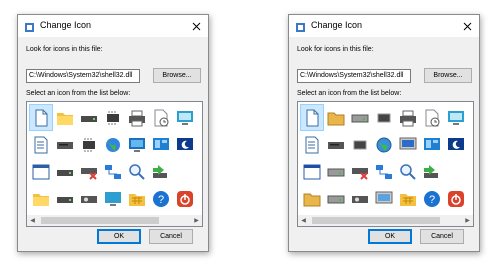 The height and width of the screenshot is (274, 500). I want to click on network-drive-x-icon, so click(360, 173).